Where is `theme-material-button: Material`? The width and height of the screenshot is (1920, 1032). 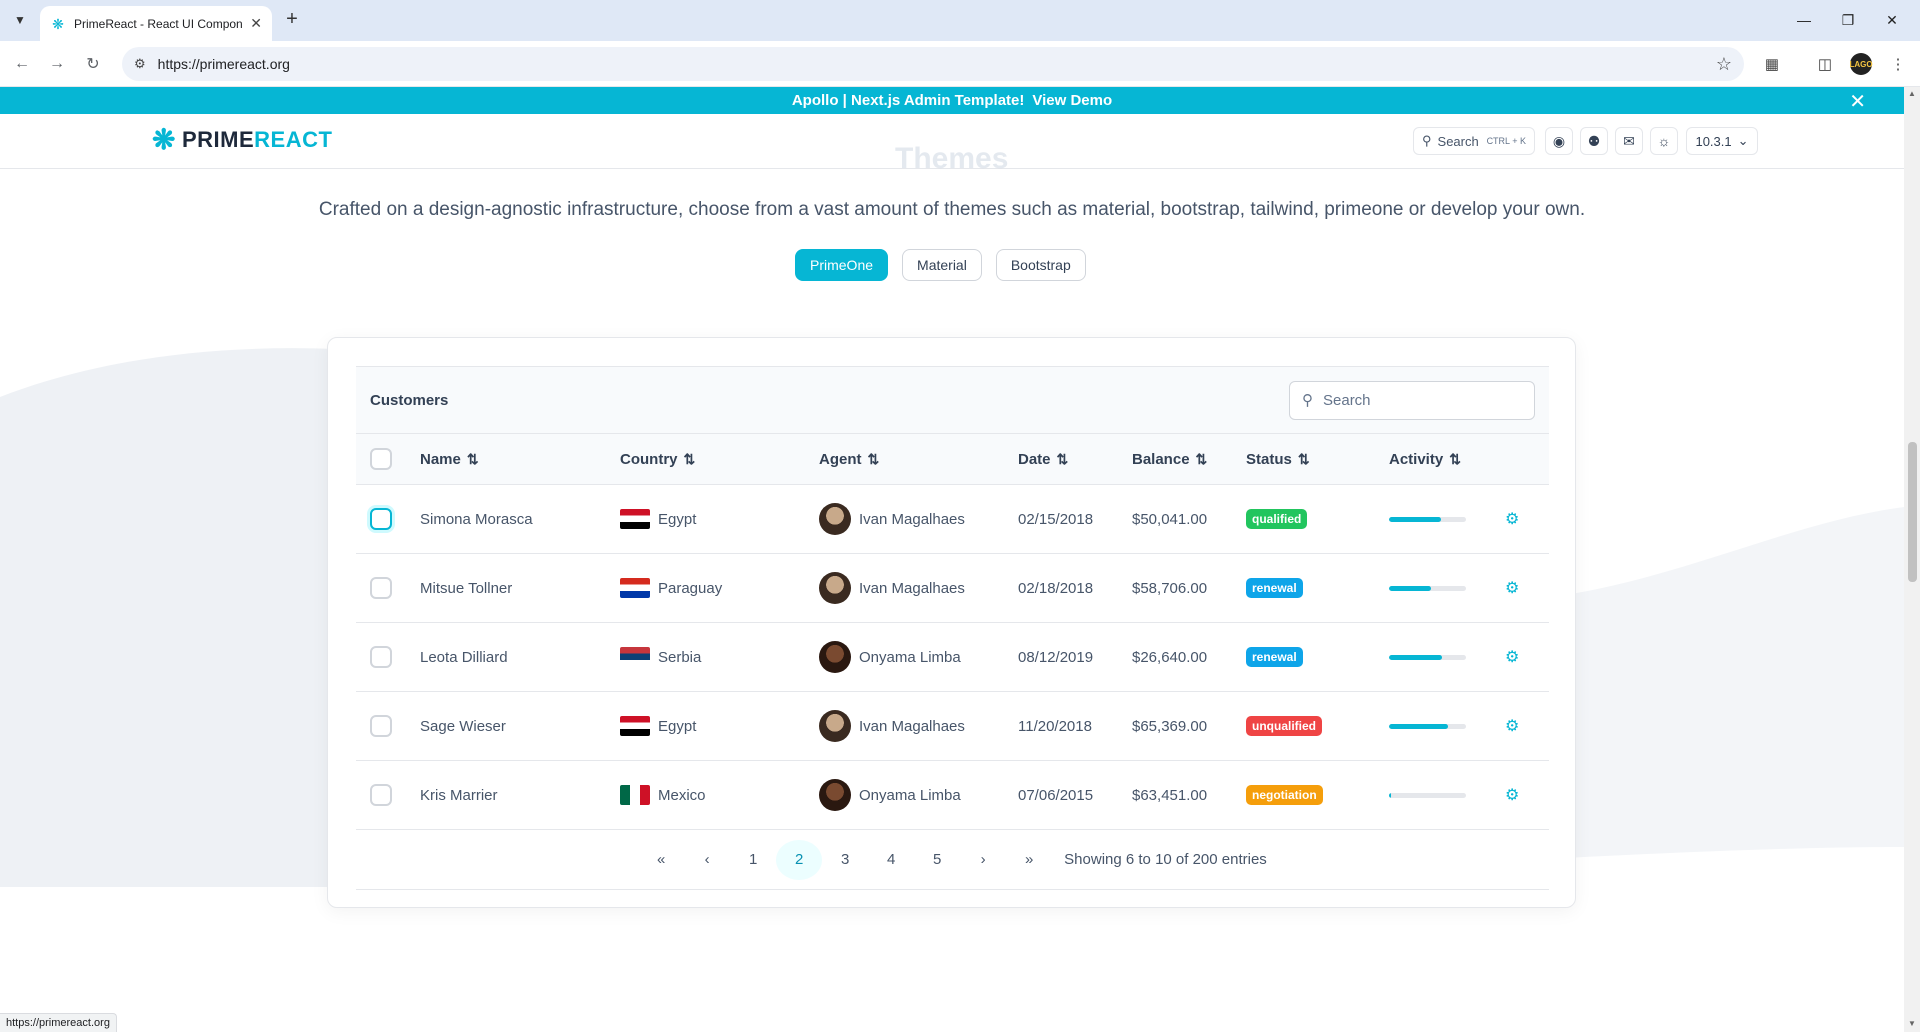 theme-material-button: Material is located at coordinates (942, 265).